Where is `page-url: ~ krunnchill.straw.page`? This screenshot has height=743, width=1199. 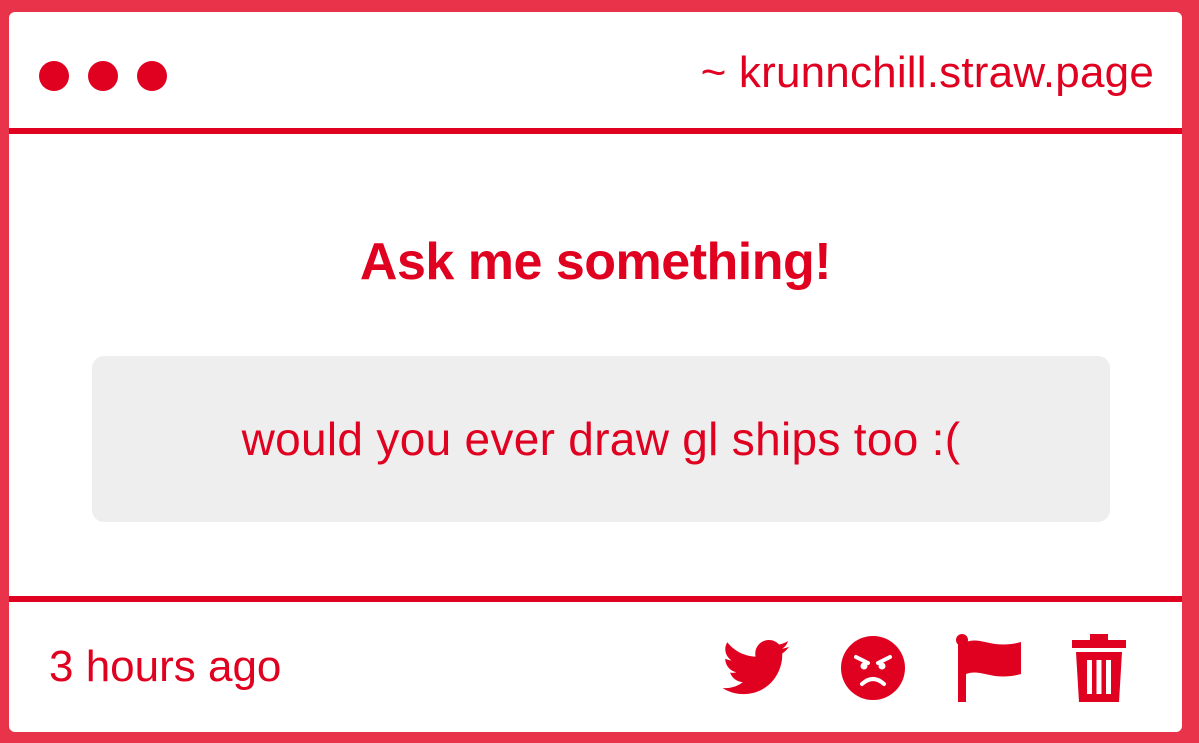 page-url: ~ krunnchill.straw.page is located at coordinates (927, 73).